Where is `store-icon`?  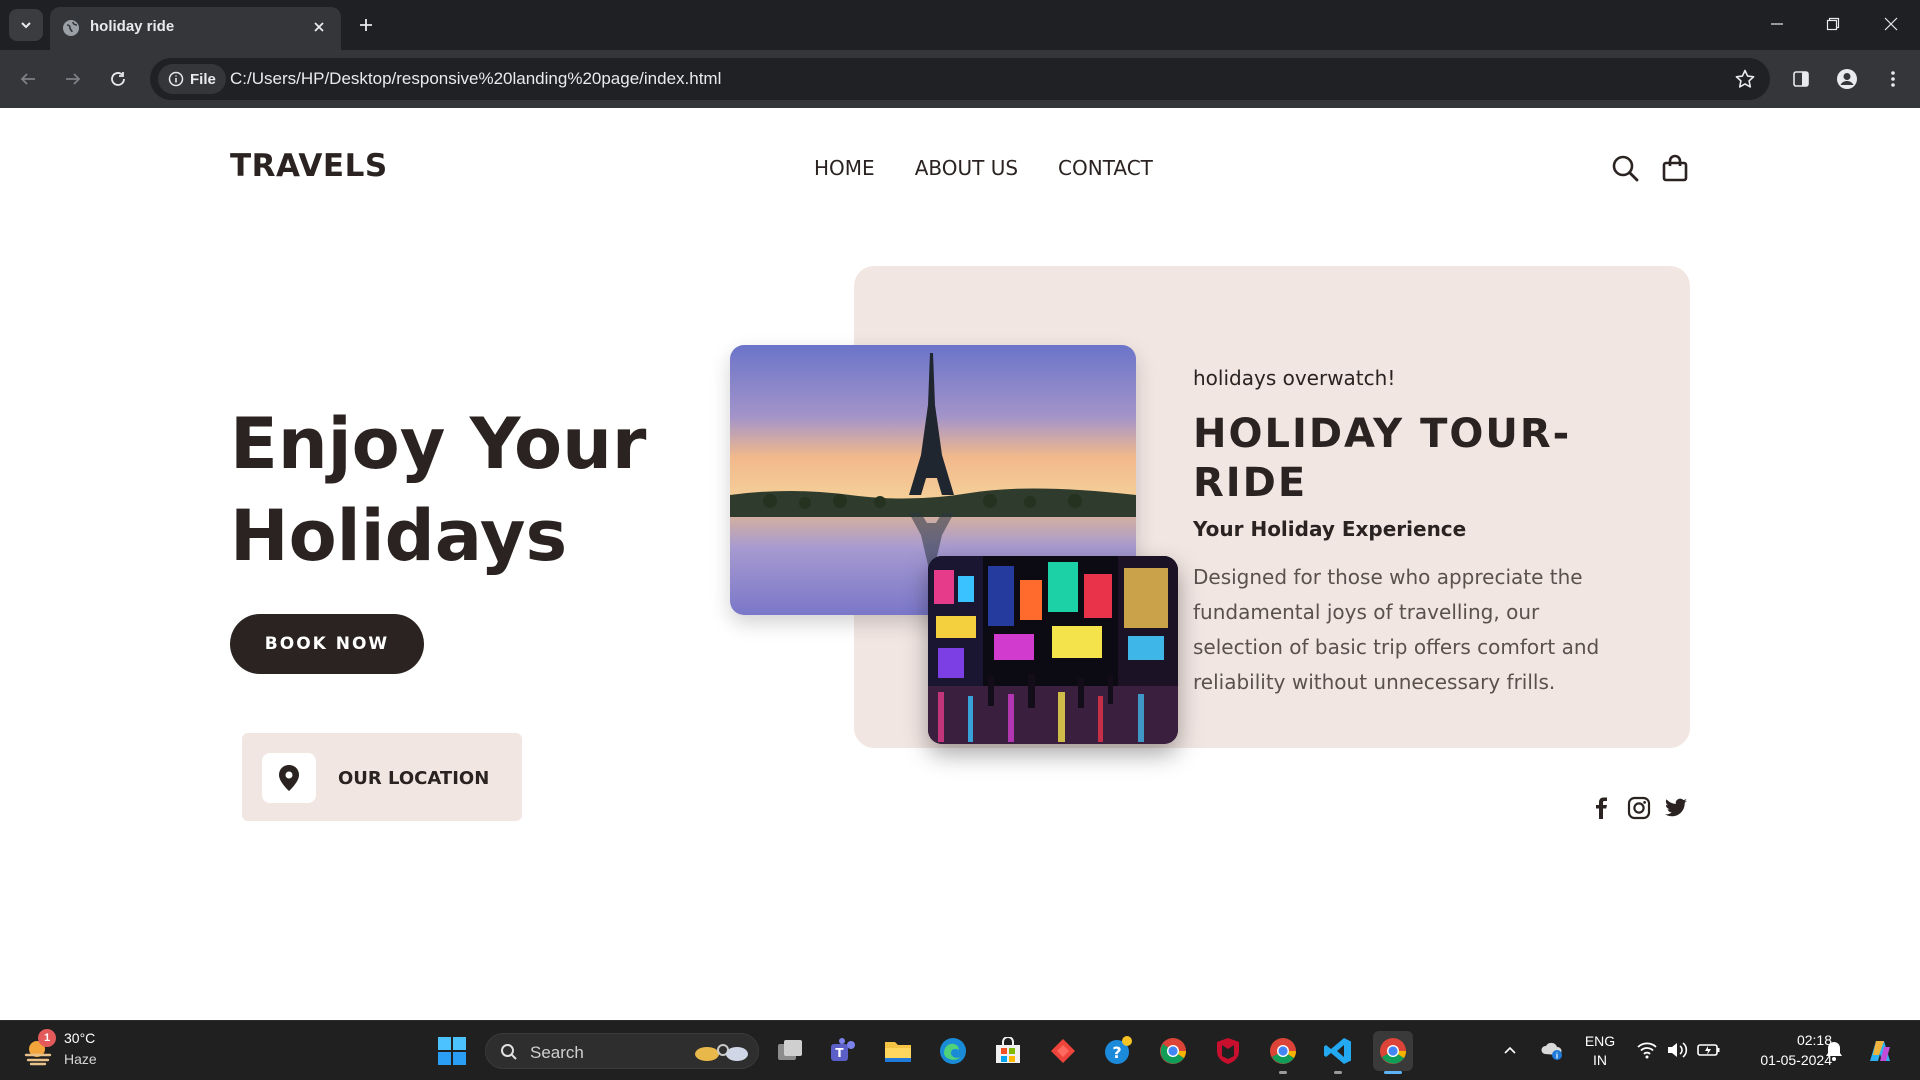
store-icon is located at coordinates (1008, 1050).